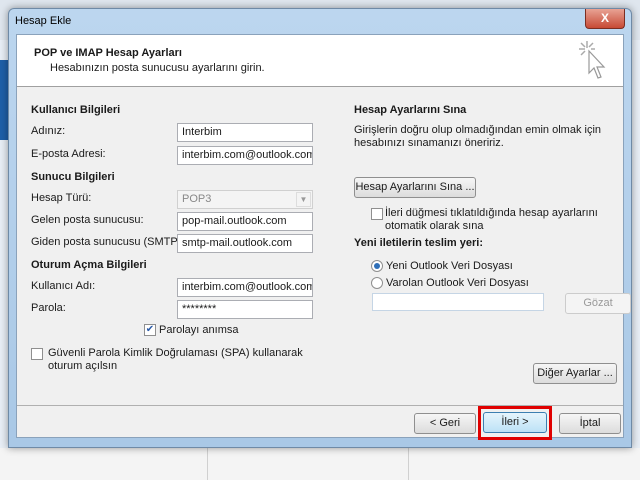 The image size is (640, 480). What do you see at coordinates (197, 199) in the screenshot?
I see `account-type-value: POP3` at bounding box center [197, 199].